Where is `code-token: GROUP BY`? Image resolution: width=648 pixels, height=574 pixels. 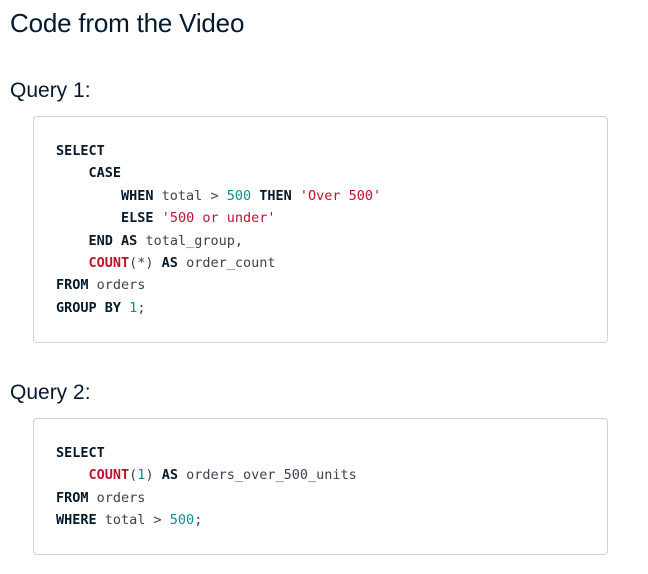 code-token: GROUP BY is located at coordinates (89, 307).